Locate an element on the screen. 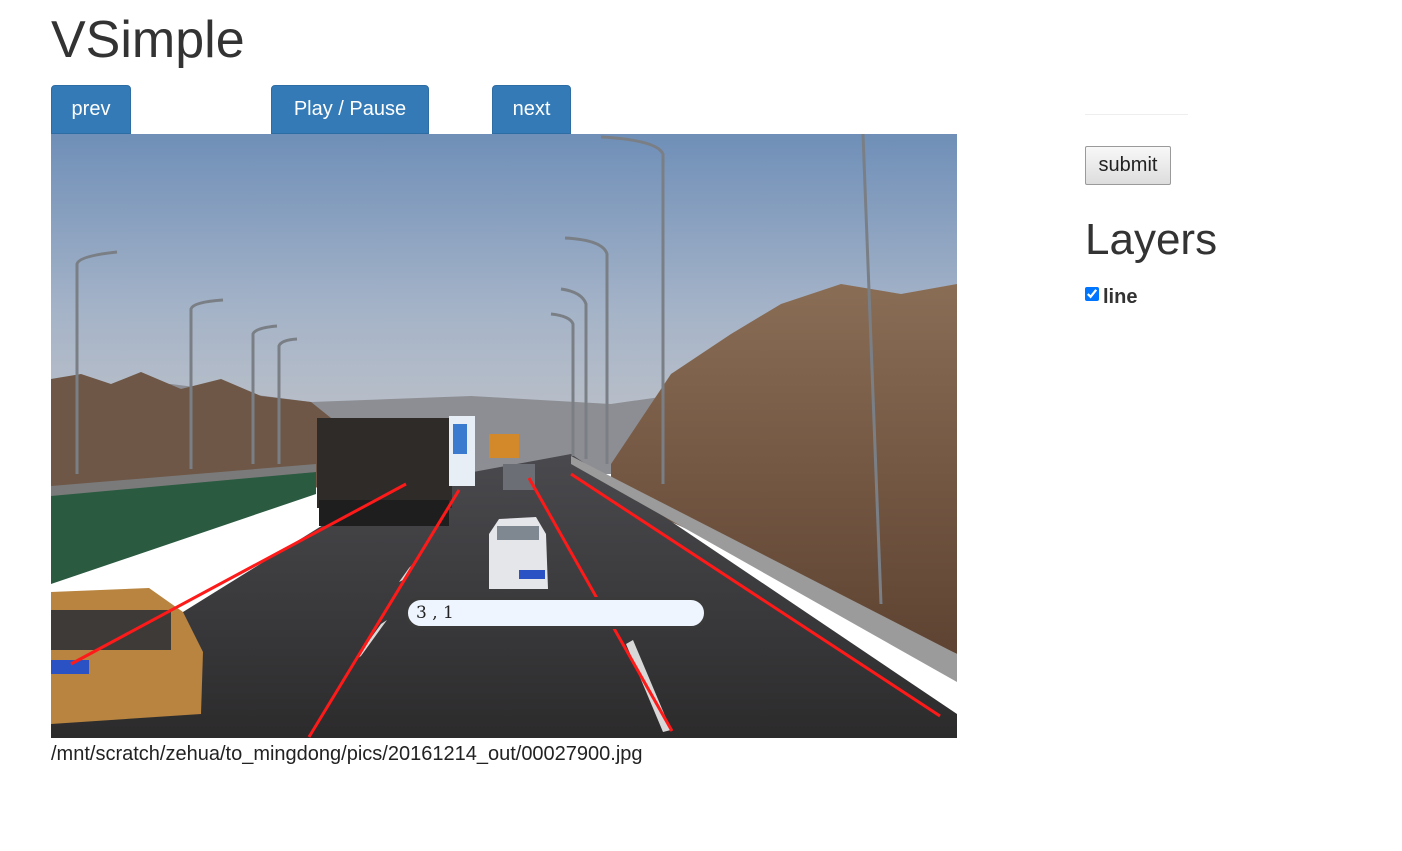  next-button: next is located at coordinates (531, 109).